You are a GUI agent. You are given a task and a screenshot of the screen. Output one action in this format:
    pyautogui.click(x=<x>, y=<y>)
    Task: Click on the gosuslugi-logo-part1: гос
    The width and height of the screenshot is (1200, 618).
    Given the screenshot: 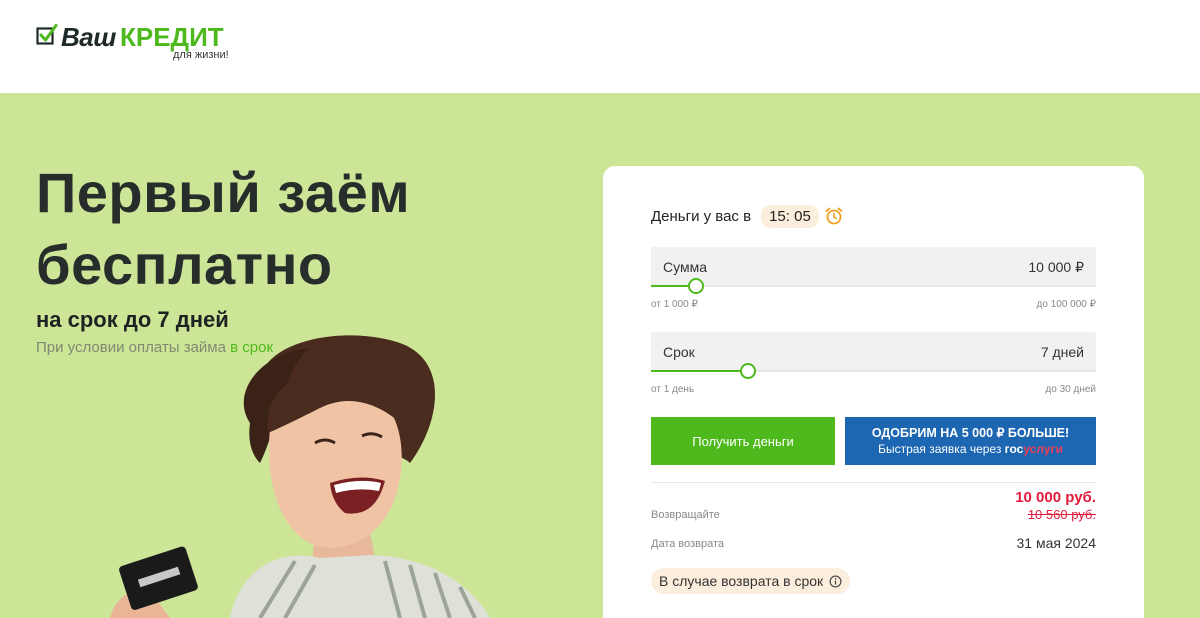 What is the action you would take?
    pyautogui.click(x=1014, y=449)
    